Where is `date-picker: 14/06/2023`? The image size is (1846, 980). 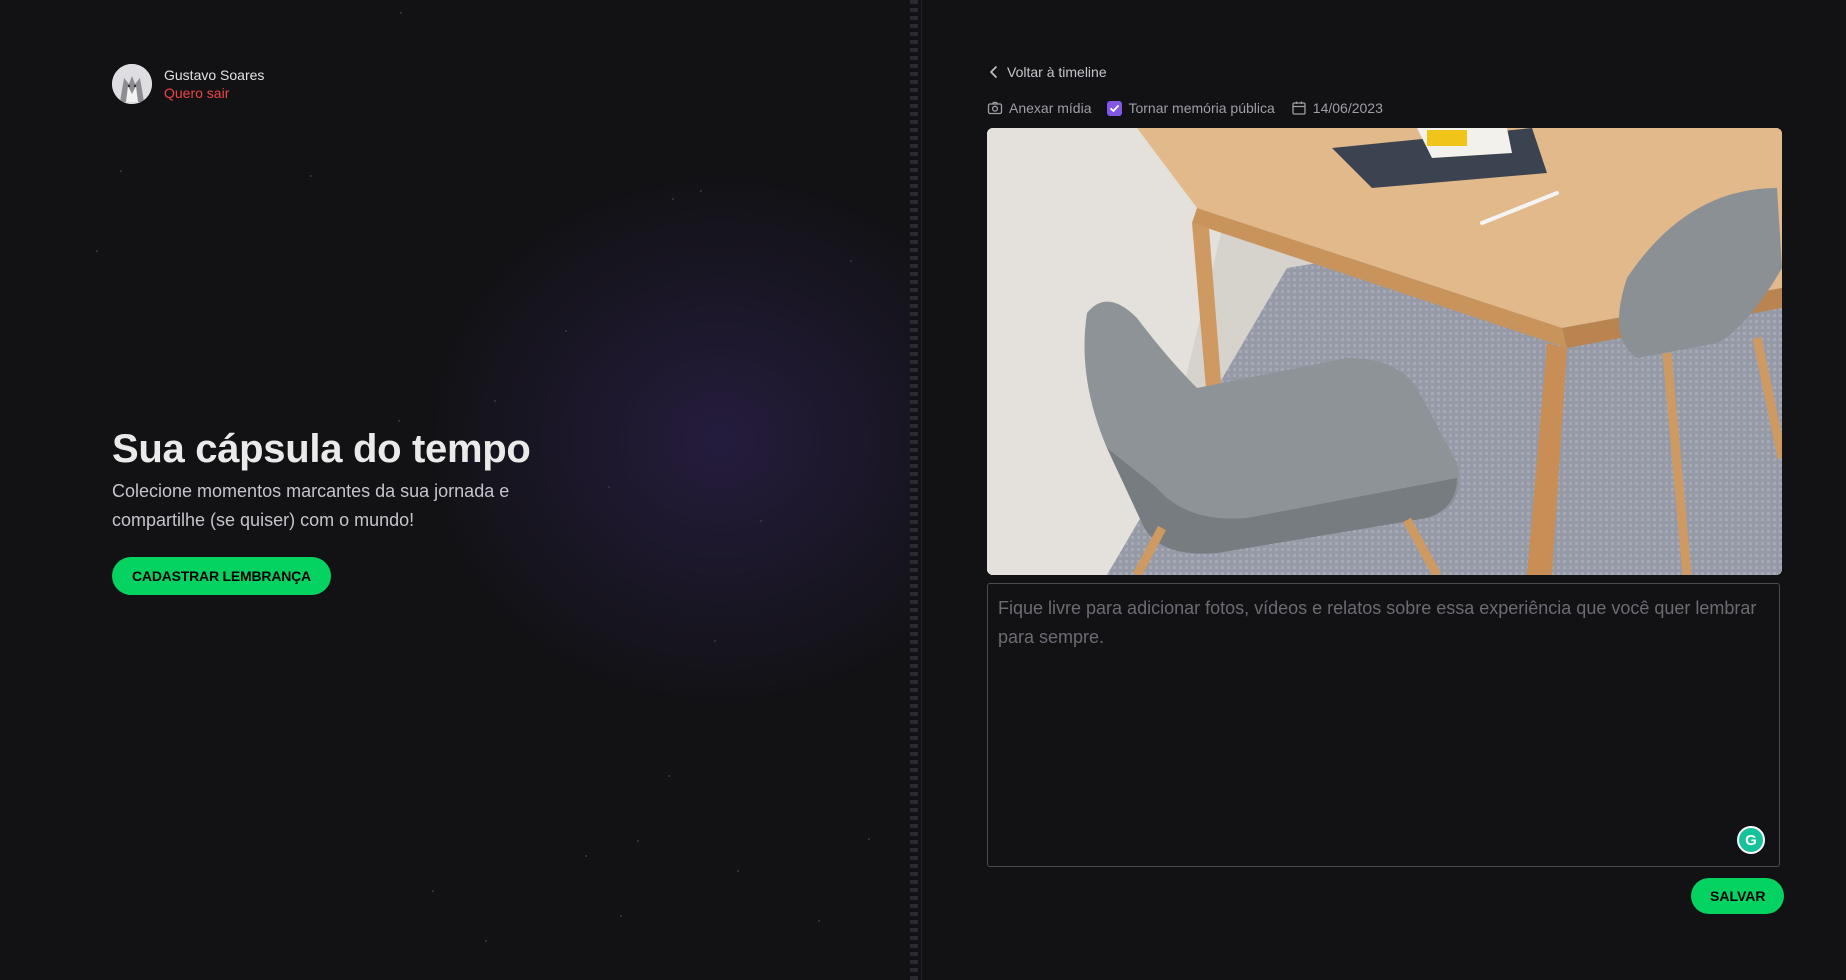 date-picker: 14/06/2023 is located at coordinates (1337, 108).